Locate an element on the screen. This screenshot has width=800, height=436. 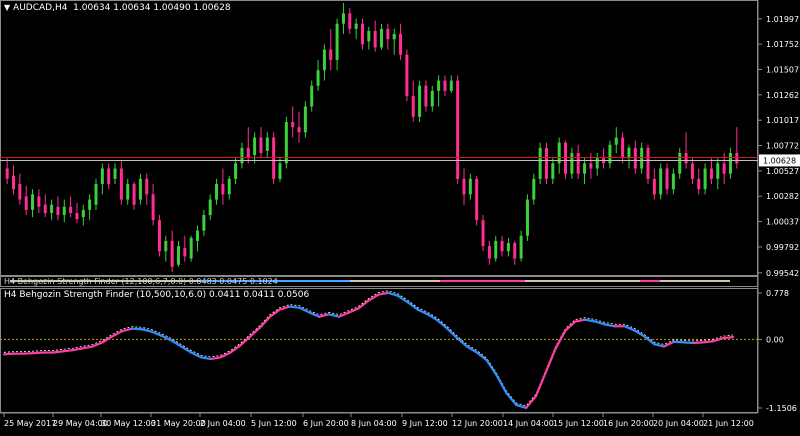
price-tick-label: 1.00037 is located at coordinates (782, 222).